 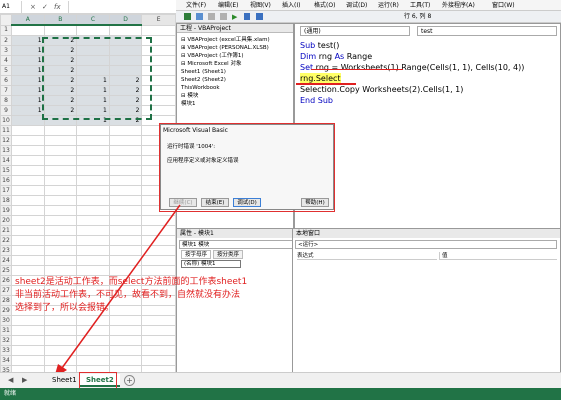 What do you see at coordinates (280, 394) in the screenshot?
I see `status-bar: 就绪` at bounding box center [280, 394].